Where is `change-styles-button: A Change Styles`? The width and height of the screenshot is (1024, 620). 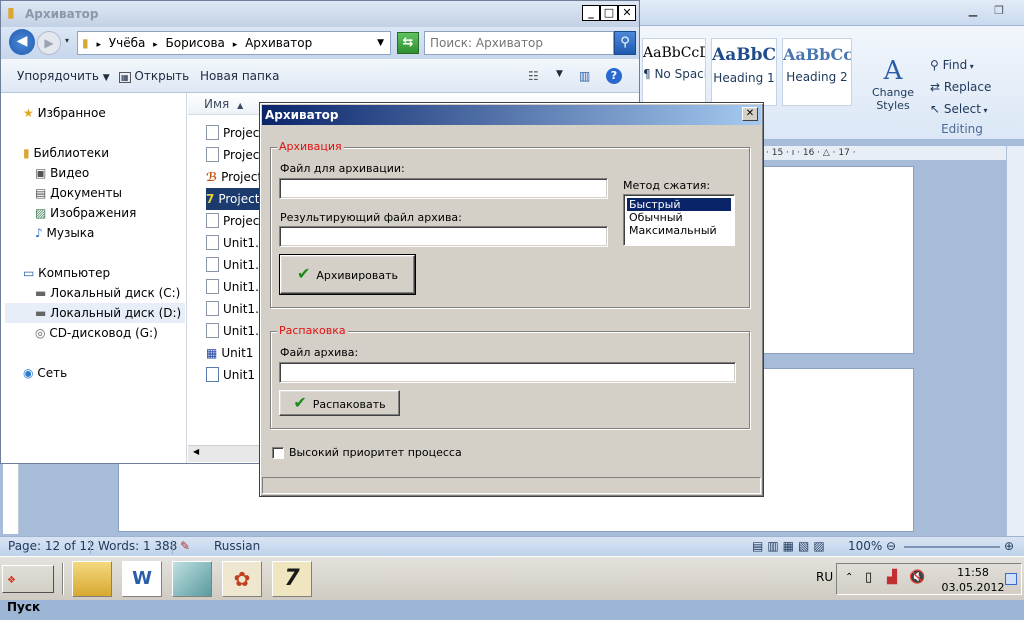 change-styles-button: A Change Styles is located at coordinates (893, 84).